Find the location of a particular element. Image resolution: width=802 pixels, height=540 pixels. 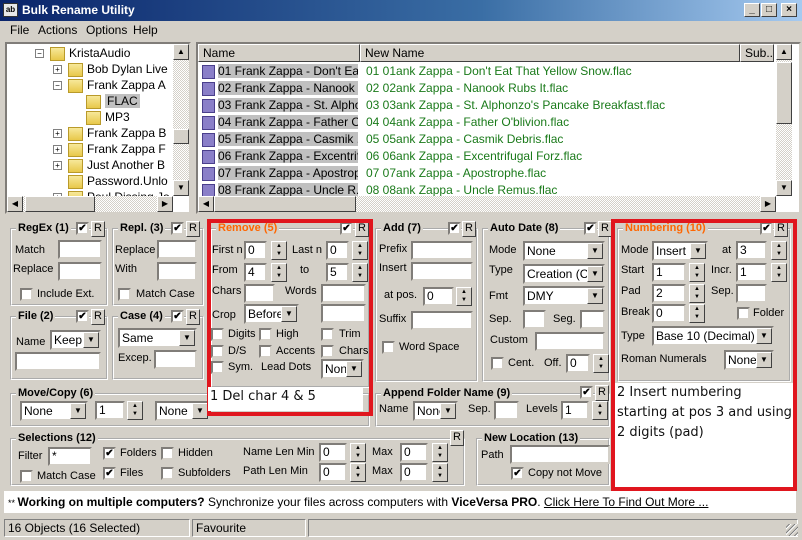

tree-item: +Poul Dissing Jo is located at coordinates (111, 192).